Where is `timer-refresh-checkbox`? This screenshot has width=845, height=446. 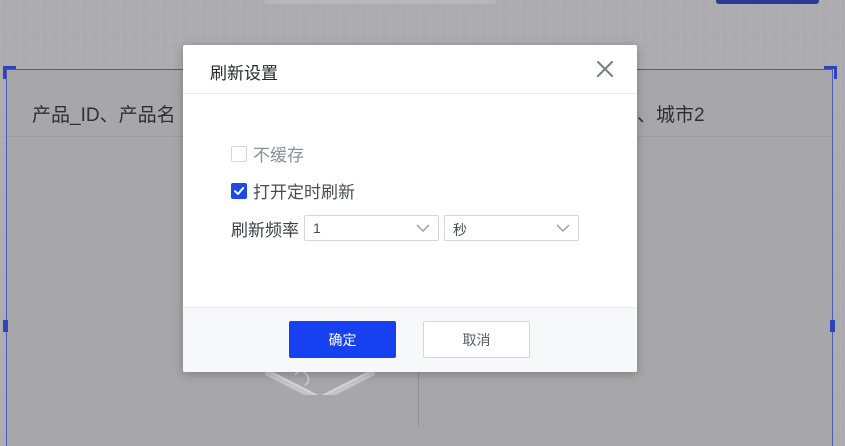 timer-refresh-checkbox is located at coordinates (239, 190).